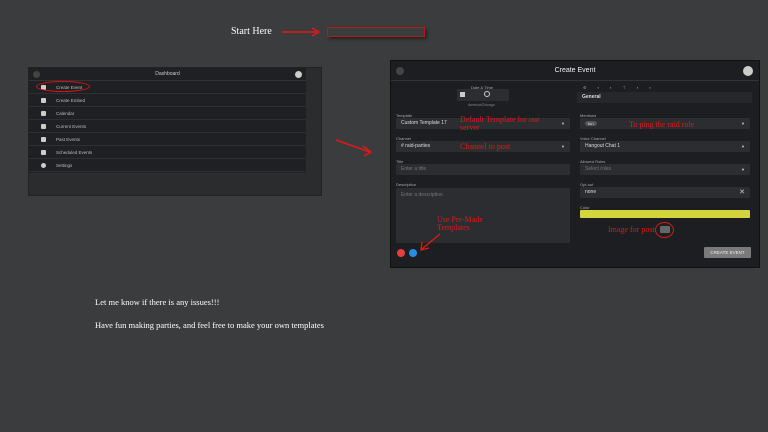 The height and width of the screenshot is (432, 768). What do you see at coordinates (43, 100) in the screenshot?
I see `embed-icon` at bounding box center [43, 100].